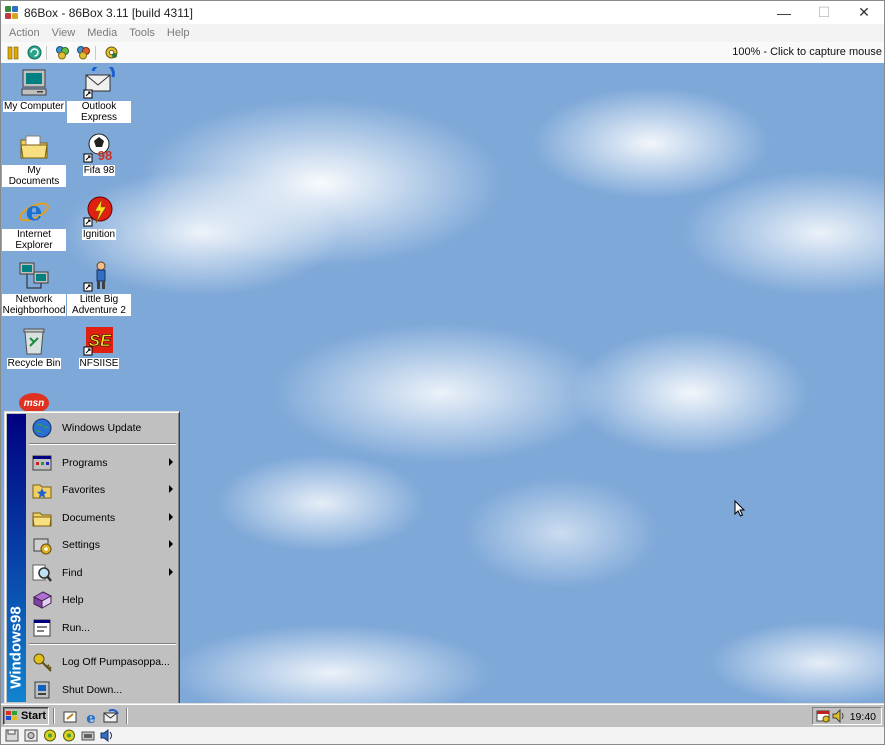  What do you see at coordinates (784, 12) in the screenshot?
I see `minimize-button: —` at bounding box center [784, 12].